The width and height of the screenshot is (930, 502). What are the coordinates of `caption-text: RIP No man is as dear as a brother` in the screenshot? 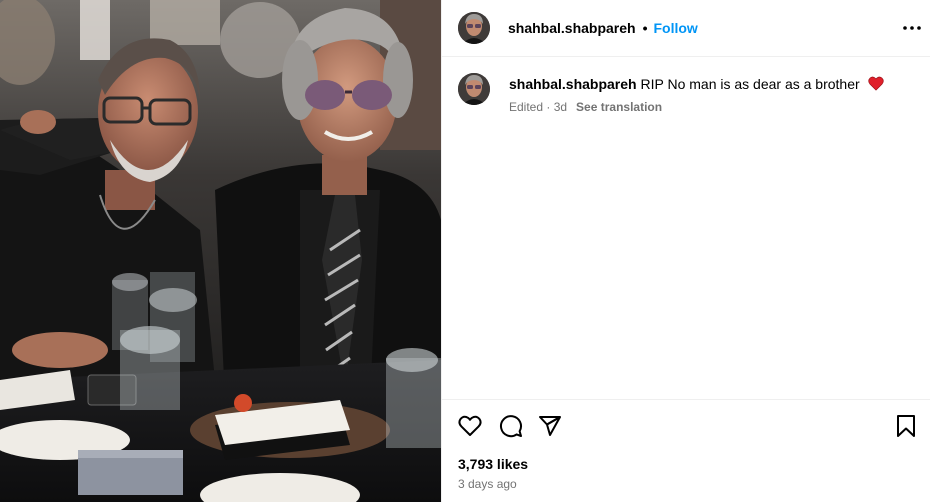 It's located at (750, 84).